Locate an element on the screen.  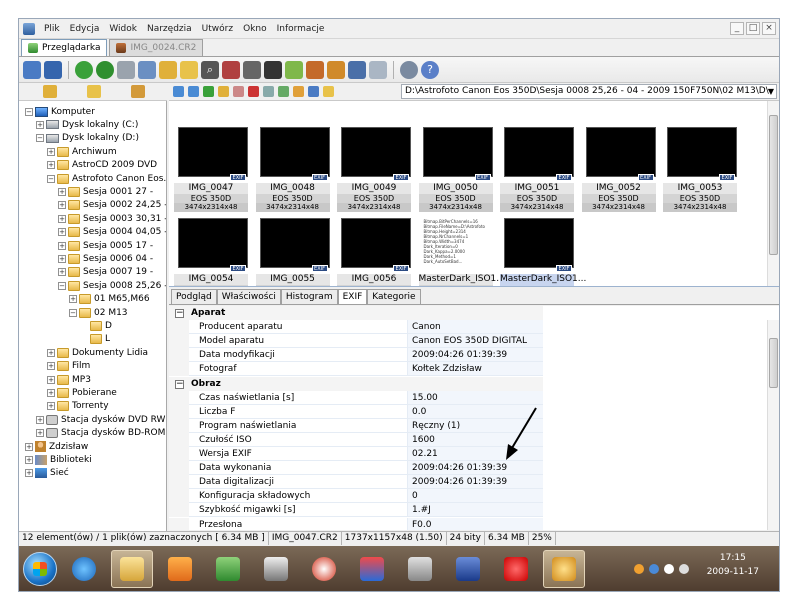
menu-informacje: Informacje is located at coordinates (301, 29).